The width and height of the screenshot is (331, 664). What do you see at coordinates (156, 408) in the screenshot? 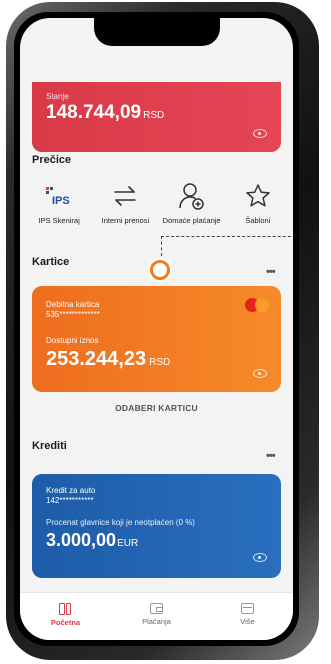
I see `choose-card-button: ODABERI KARTICU` at bounding box center [156, 408].